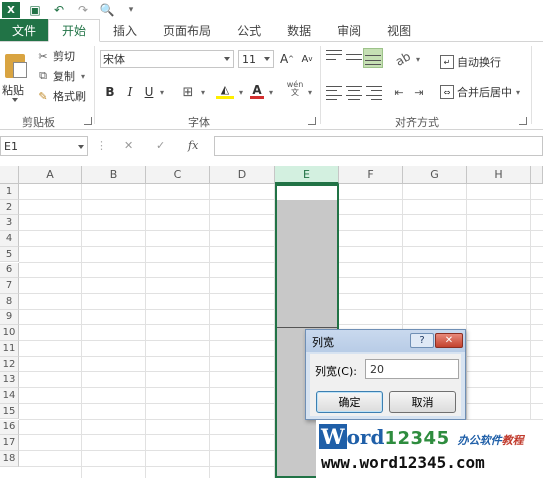 Image resolution: width=543 pixels, height=478 pixels. I want to click on grow-font-button: A ^, so click(287, 59).